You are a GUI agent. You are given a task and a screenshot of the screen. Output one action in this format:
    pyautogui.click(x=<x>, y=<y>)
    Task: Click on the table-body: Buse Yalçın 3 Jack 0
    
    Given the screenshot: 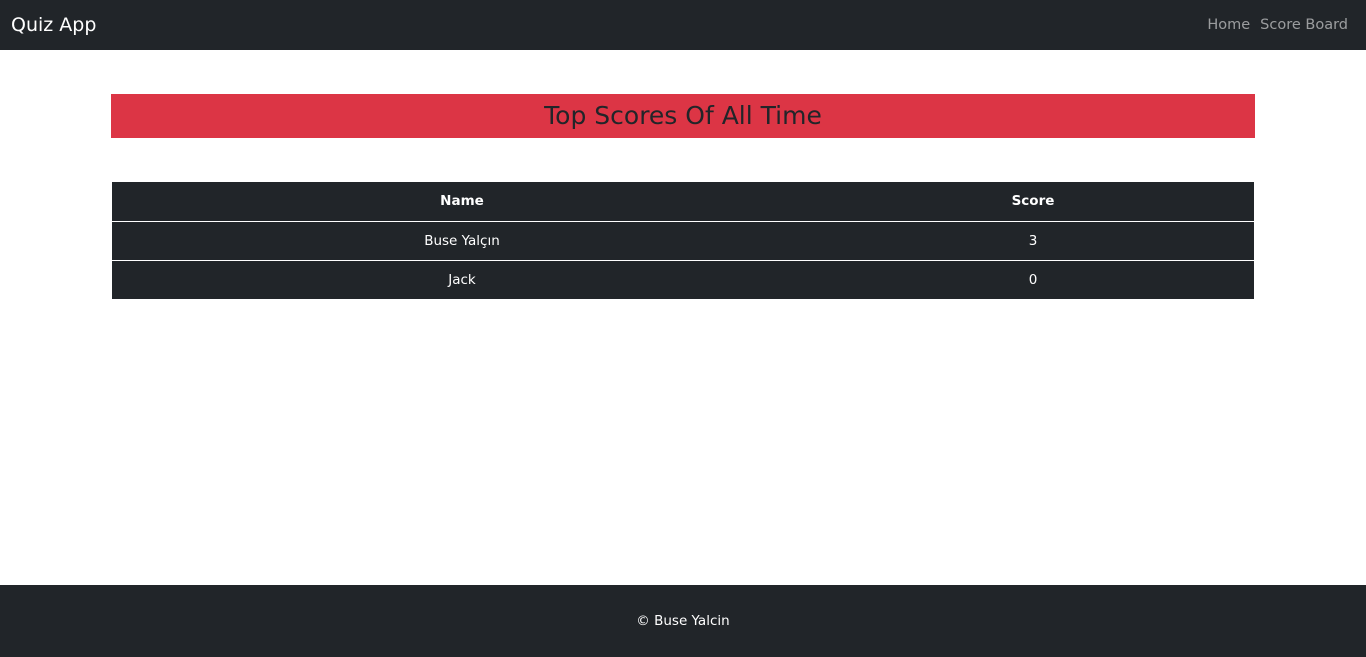 What is the action you would take?
    pyautogui.click(x=683, y=260)
    